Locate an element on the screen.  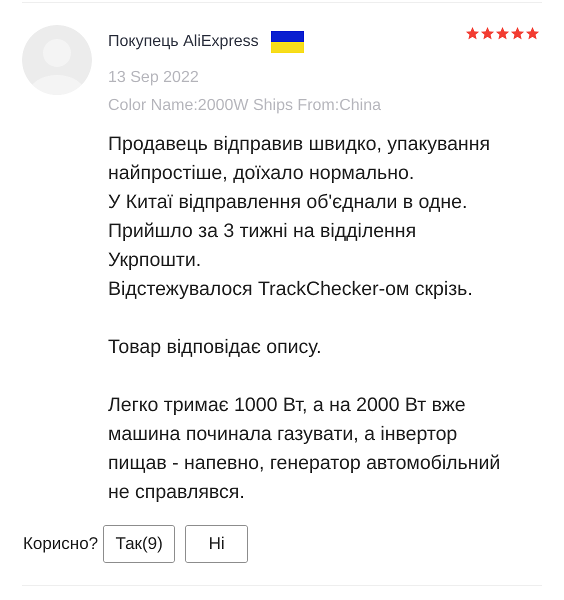
reviewer-name: Покупець AliExpress is located at coordinates (183, 42).